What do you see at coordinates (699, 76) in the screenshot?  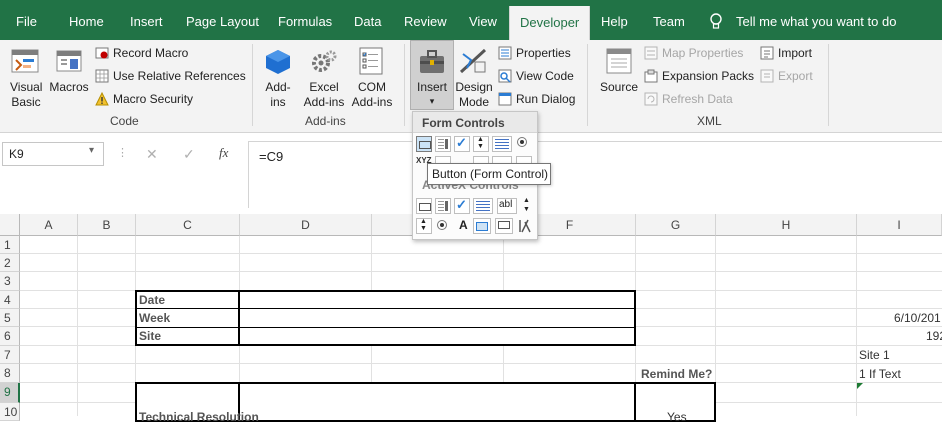 I see `expansion-packs-button: Expansion Packs` at bounding box center [699, 76].